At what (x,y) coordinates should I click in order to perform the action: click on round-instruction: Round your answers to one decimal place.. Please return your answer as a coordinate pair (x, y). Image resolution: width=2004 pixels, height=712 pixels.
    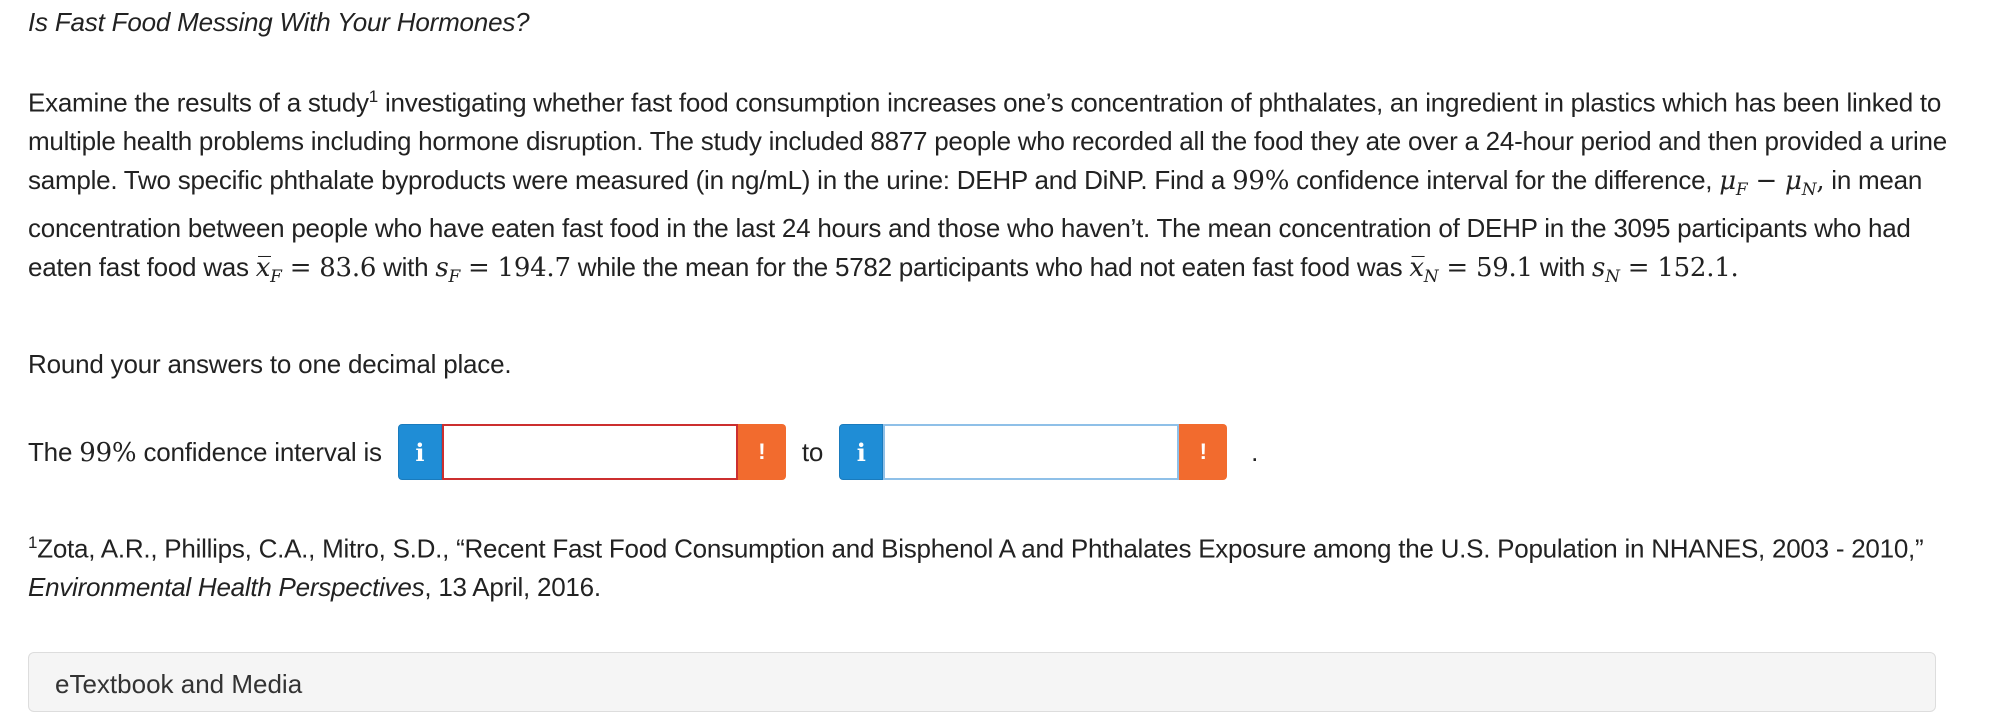
    Looking at the image, I should click on (270, 364).